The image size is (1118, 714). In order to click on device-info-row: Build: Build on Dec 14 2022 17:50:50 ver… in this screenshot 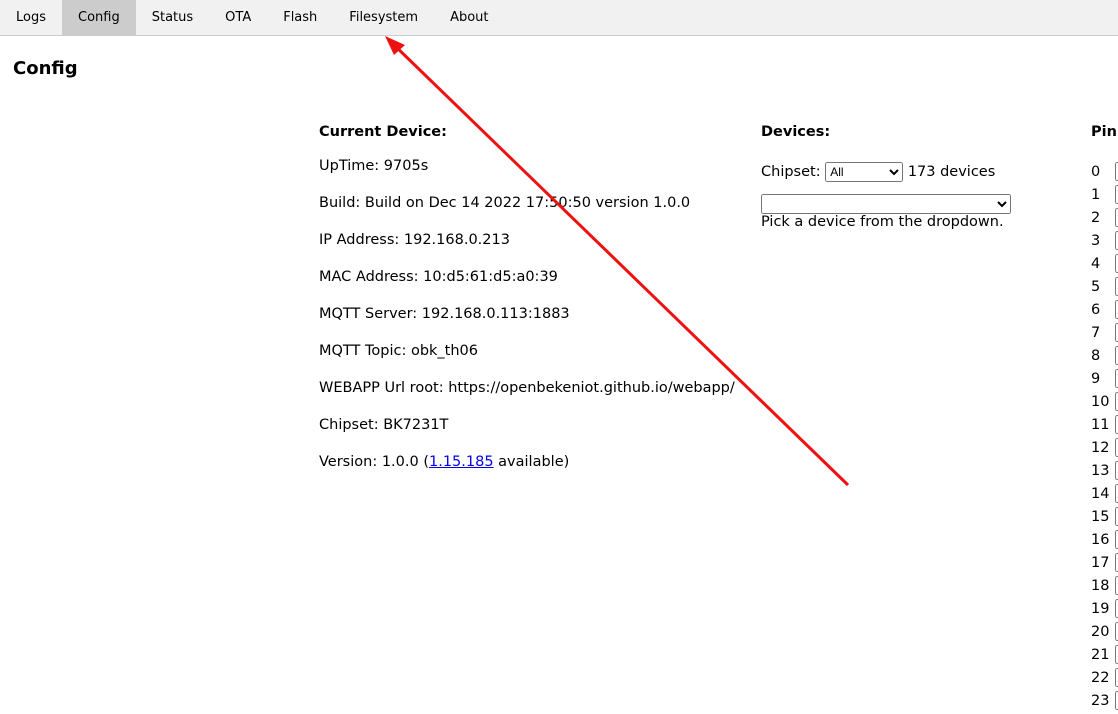, I will do `click(505, 203)`.